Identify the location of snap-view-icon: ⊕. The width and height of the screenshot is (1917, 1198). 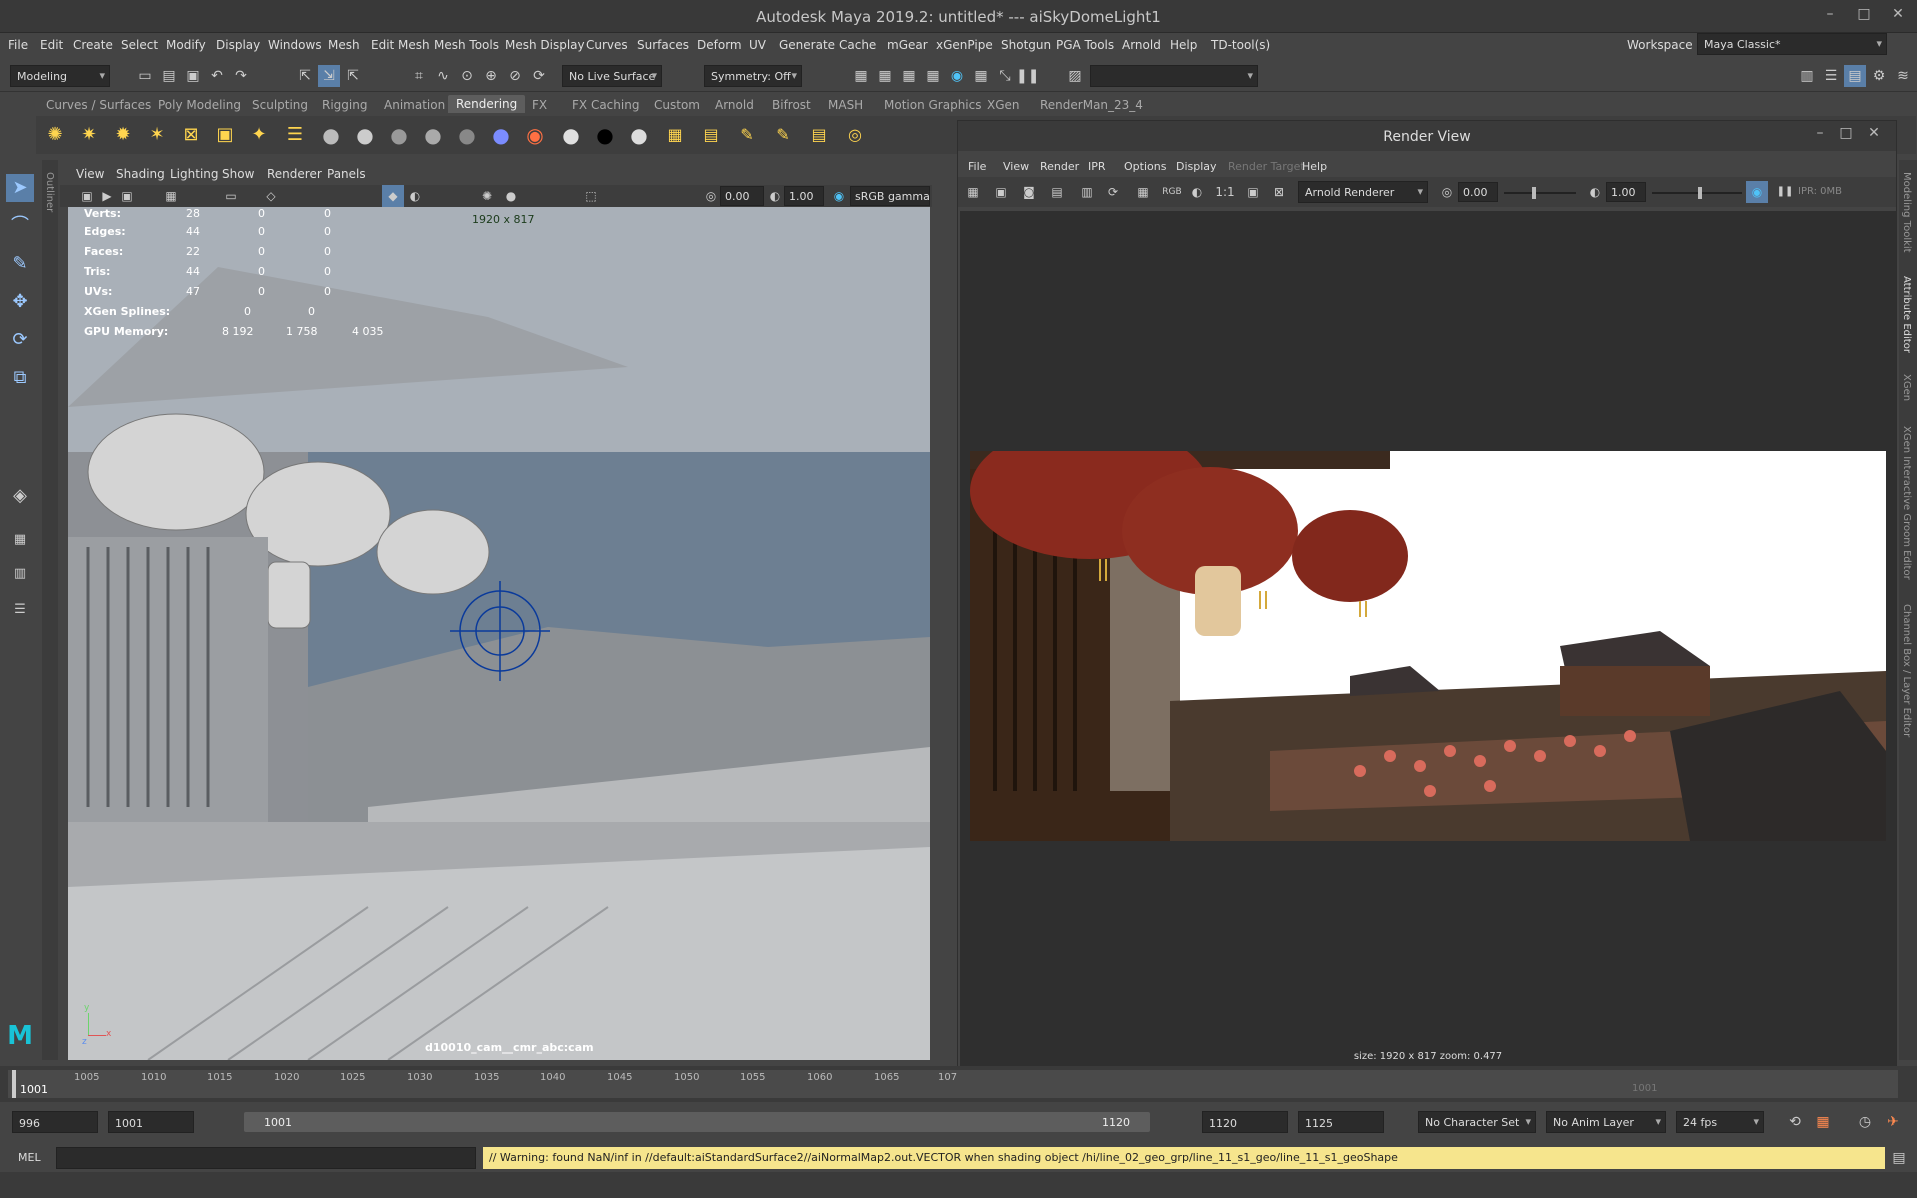
(491, 76).